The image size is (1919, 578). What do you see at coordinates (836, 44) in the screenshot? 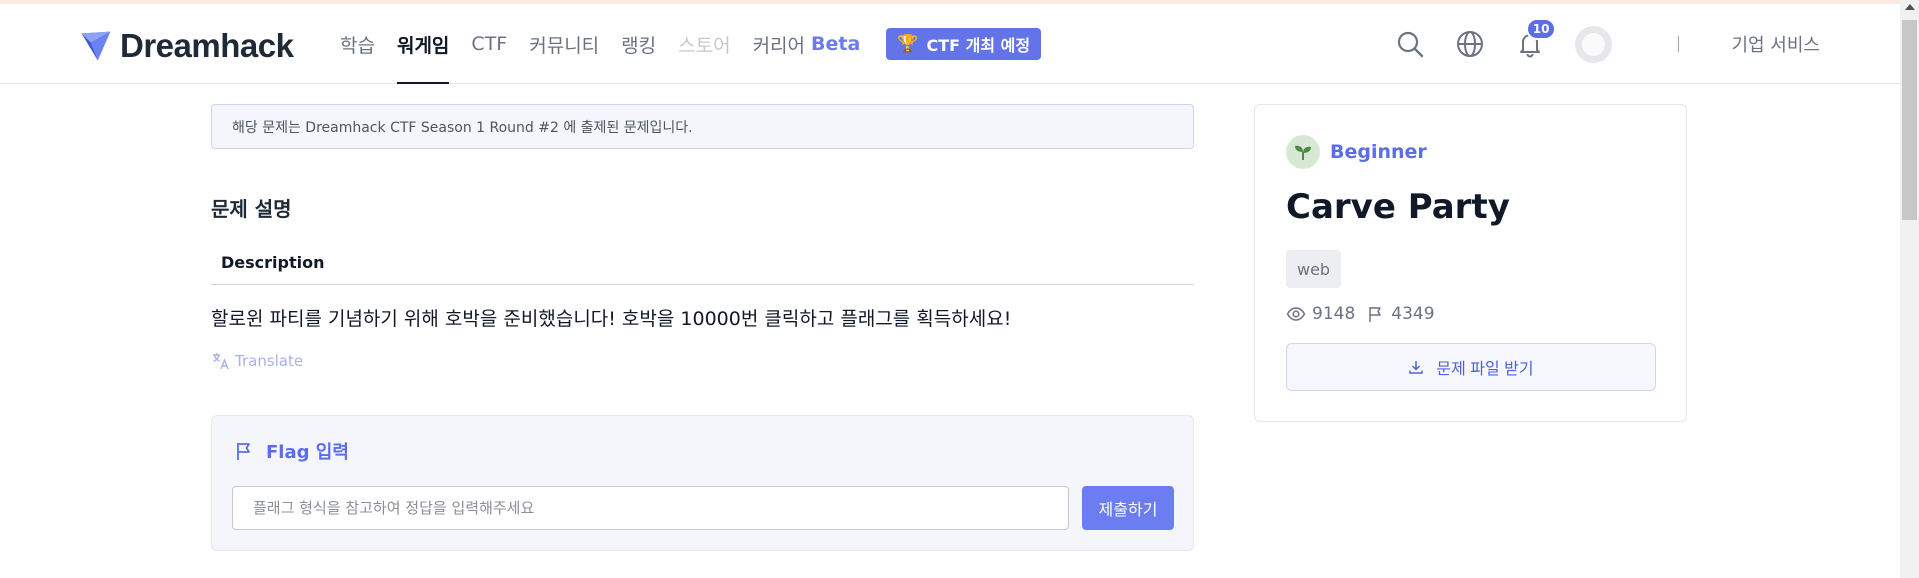
I see `beta-badge: Beta` at bounding box center [836, 44].